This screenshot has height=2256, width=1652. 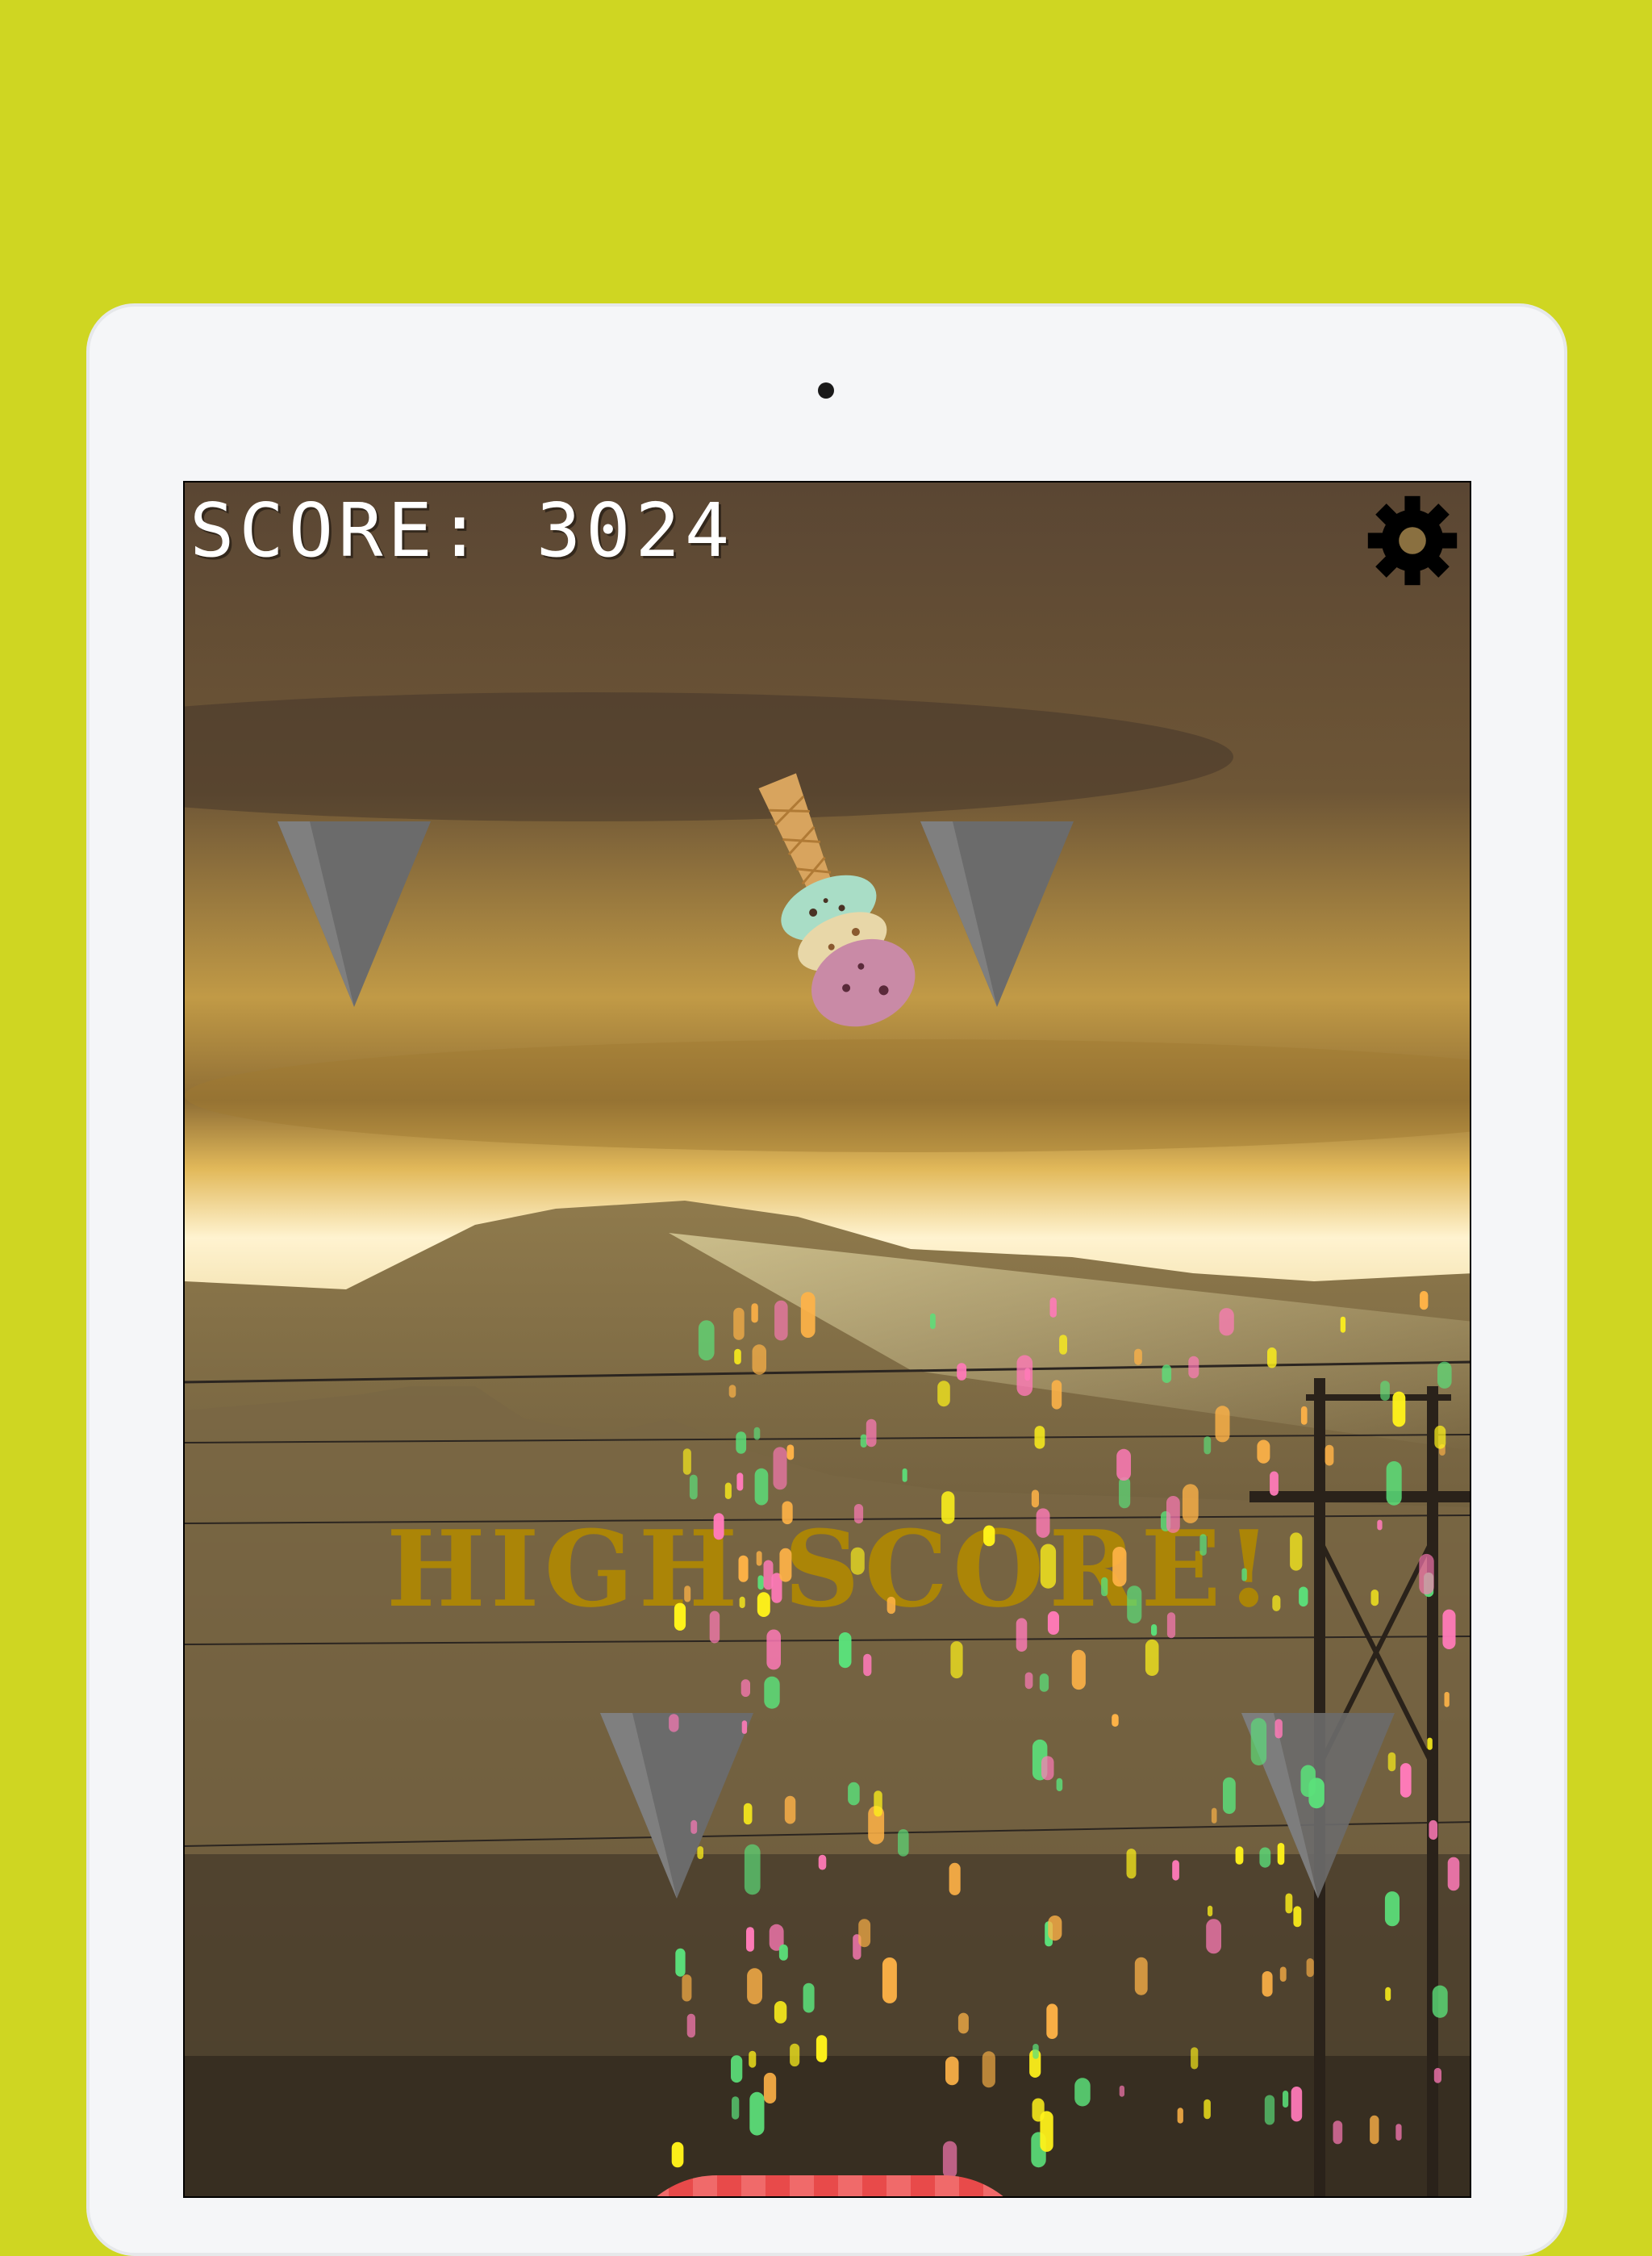 What do you see at coordinates (831, 1569) in the screenshot?
I see `high-score-banner: HIGH SCORE!` at bounding box center [831, 1569].